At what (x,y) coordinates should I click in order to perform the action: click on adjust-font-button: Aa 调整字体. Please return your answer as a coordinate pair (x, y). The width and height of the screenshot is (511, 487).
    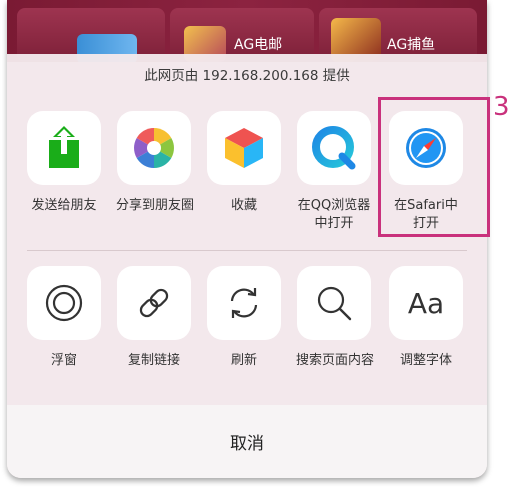
    Looking at the image, I should click on (426, 318).